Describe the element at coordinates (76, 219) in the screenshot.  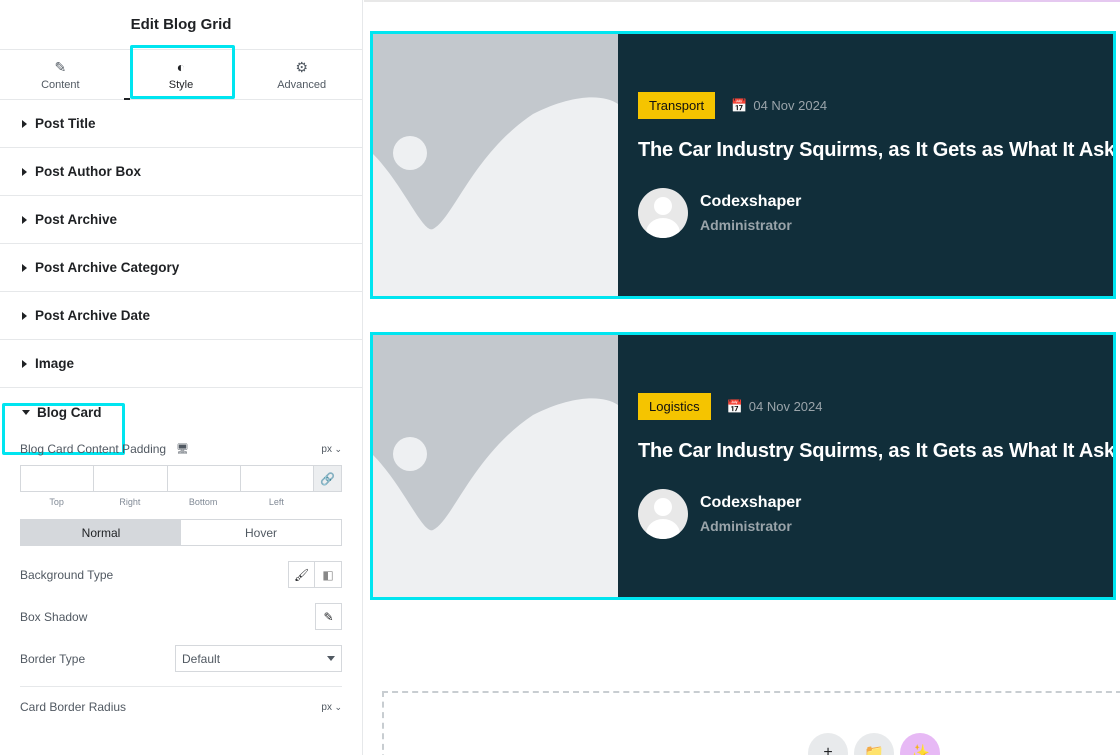
I see `section-label: Post Archive` at that location.